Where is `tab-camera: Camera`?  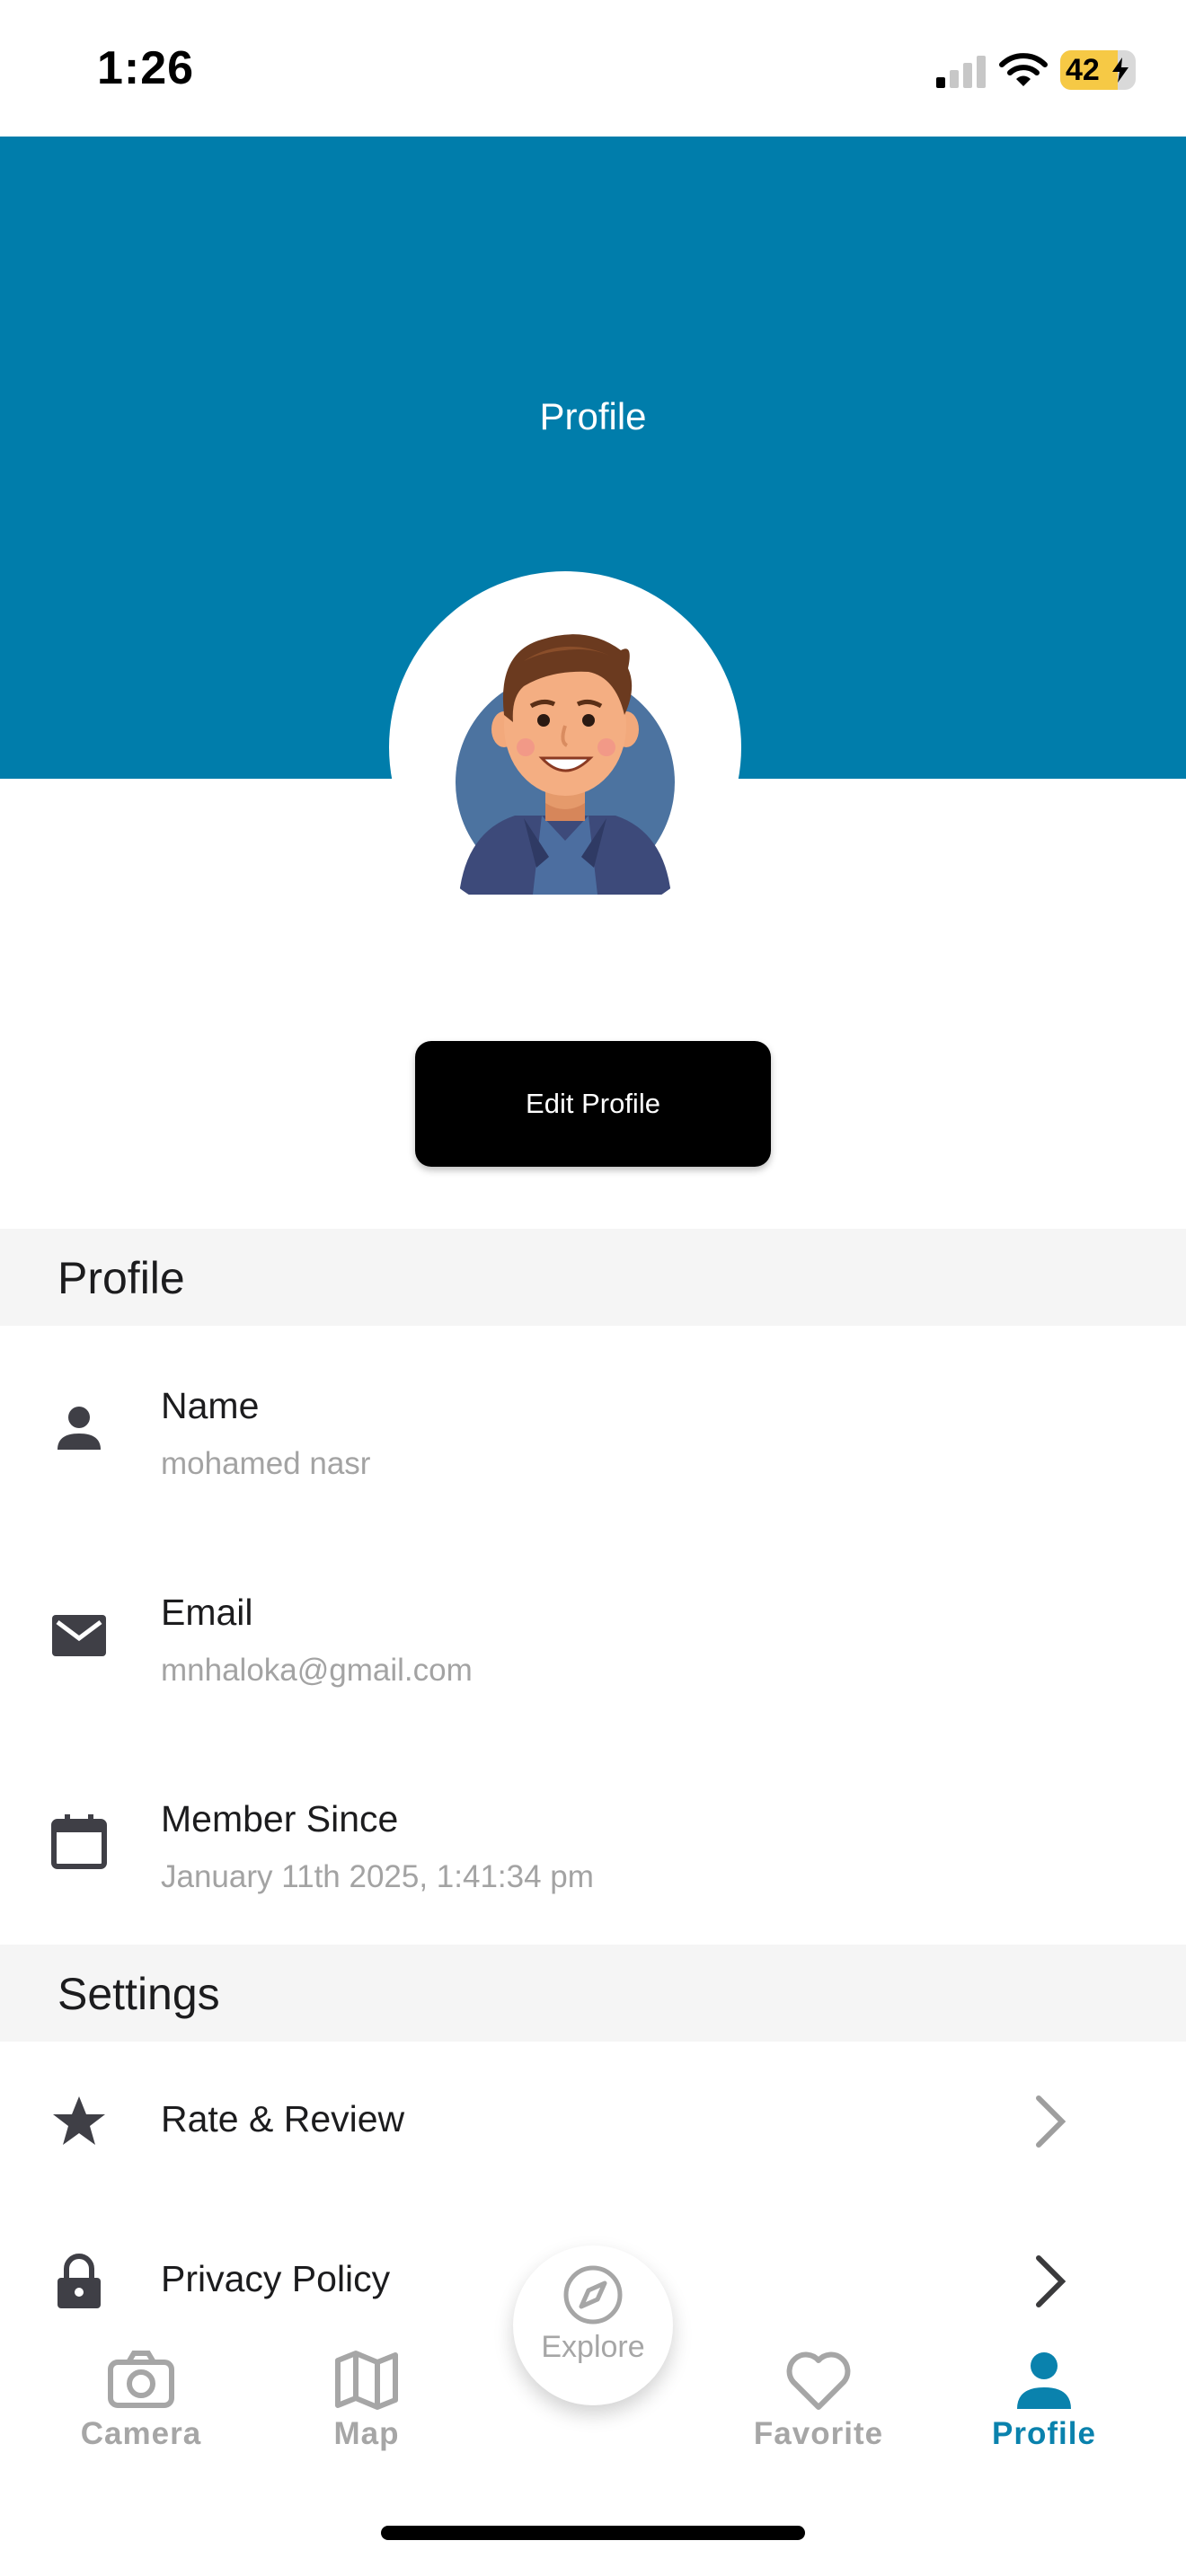 tab-camera: Camera is located at coordinates (141, 2398).